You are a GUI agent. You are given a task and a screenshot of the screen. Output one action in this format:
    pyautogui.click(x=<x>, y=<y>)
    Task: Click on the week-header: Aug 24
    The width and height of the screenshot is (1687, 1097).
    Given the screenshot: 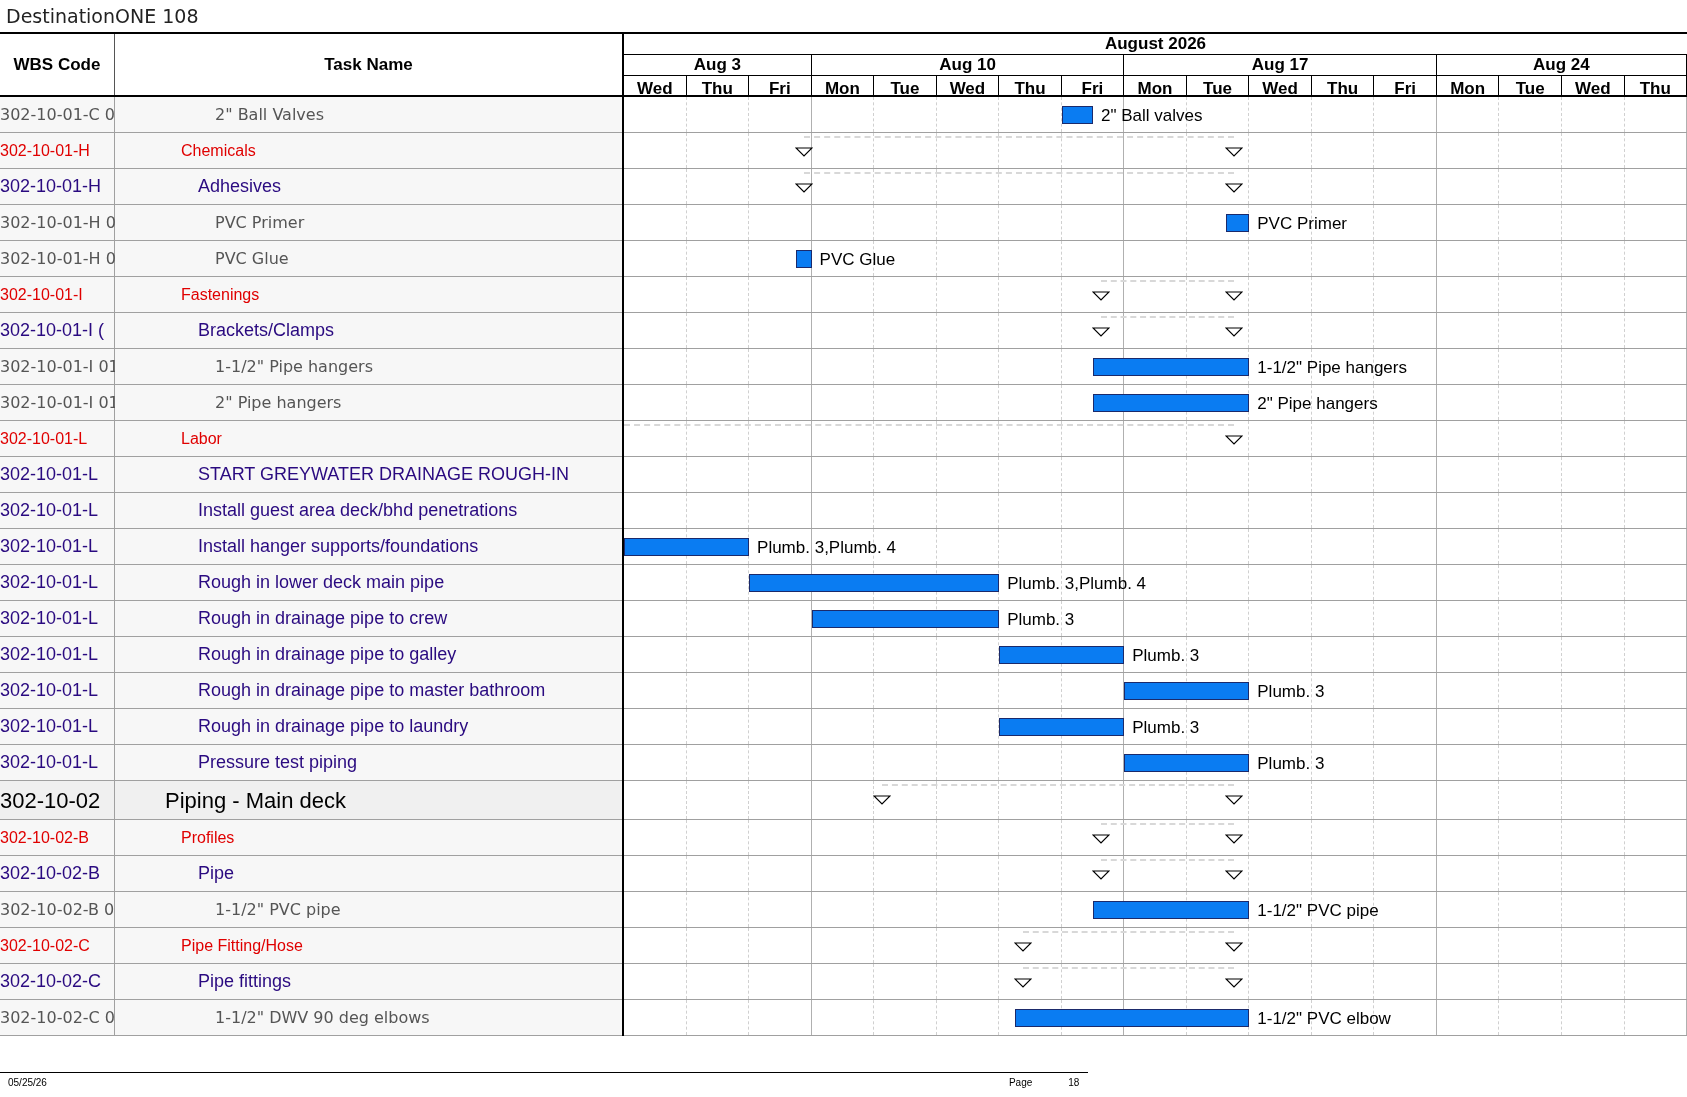 What is the action you would take?
    pyautogui.click(x=1561, y=65)
    